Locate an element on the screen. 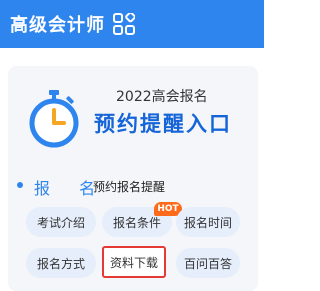  tag-label: 百问百答 is located at coordinates (207, 263).